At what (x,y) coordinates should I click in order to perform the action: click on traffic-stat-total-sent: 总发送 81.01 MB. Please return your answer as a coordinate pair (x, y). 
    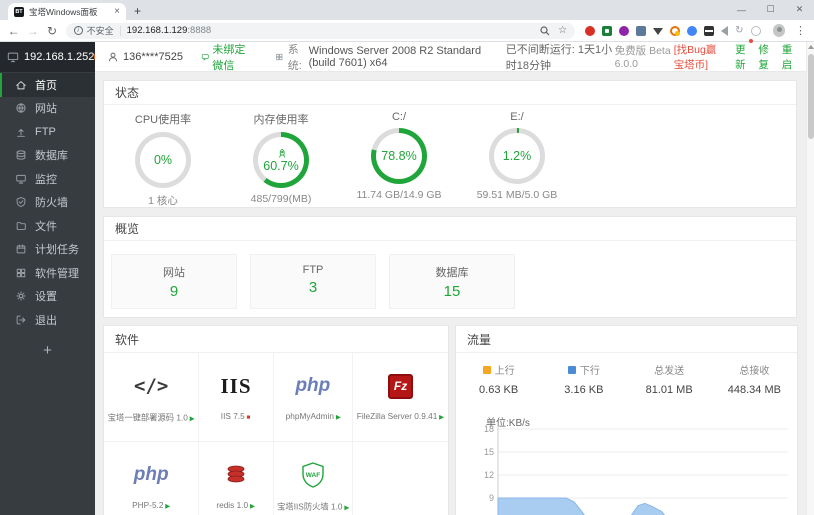
    Looking at the image, I should click on (669, 379).